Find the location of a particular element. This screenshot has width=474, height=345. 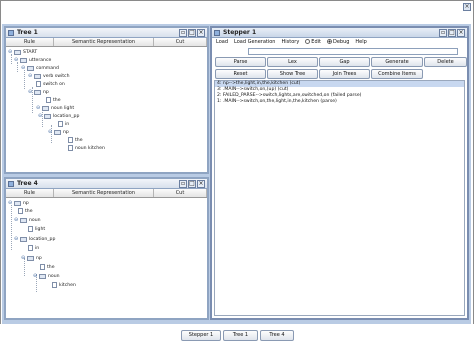

tree-node: ⊖ START is located at coordinates (22, 52).